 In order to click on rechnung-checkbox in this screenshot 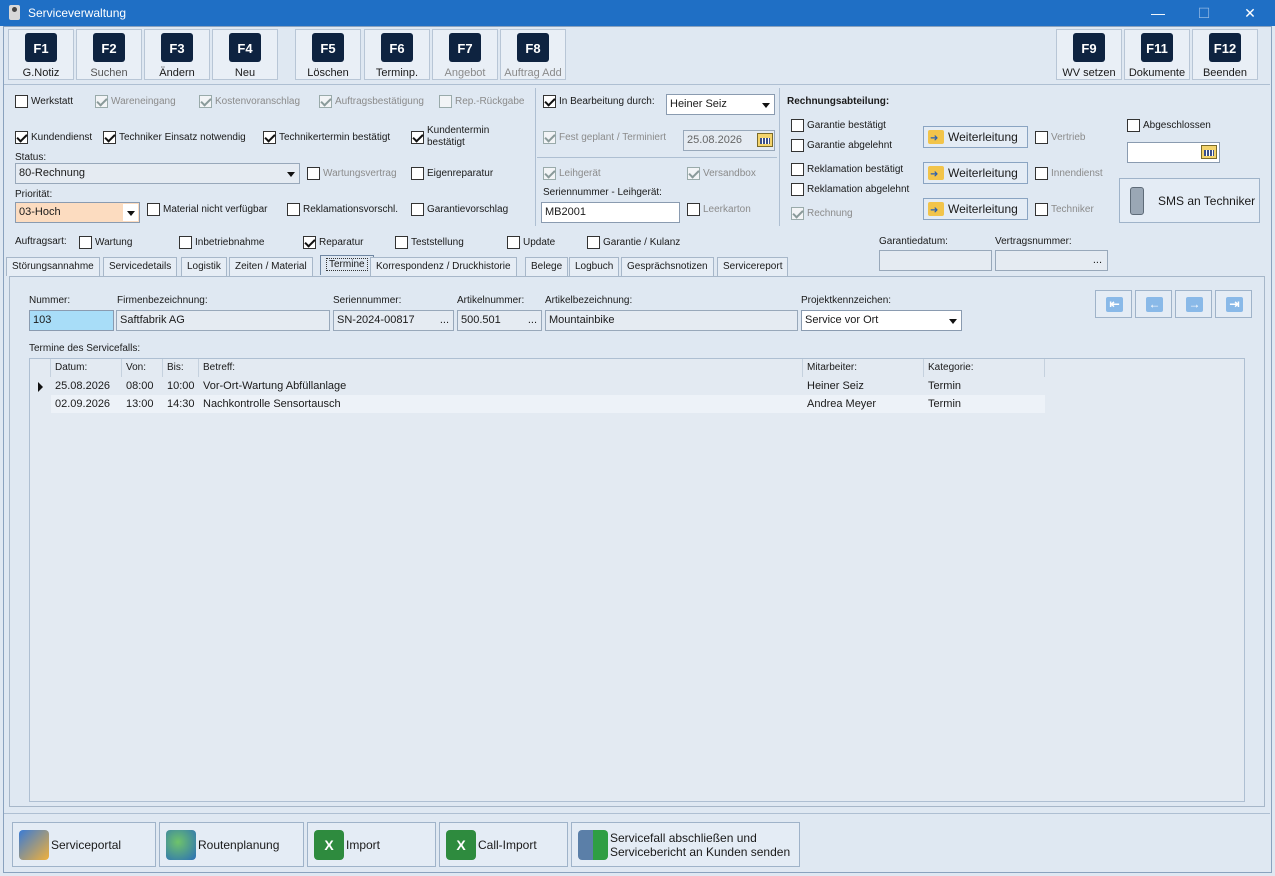, I will do `click(797, 213)`.